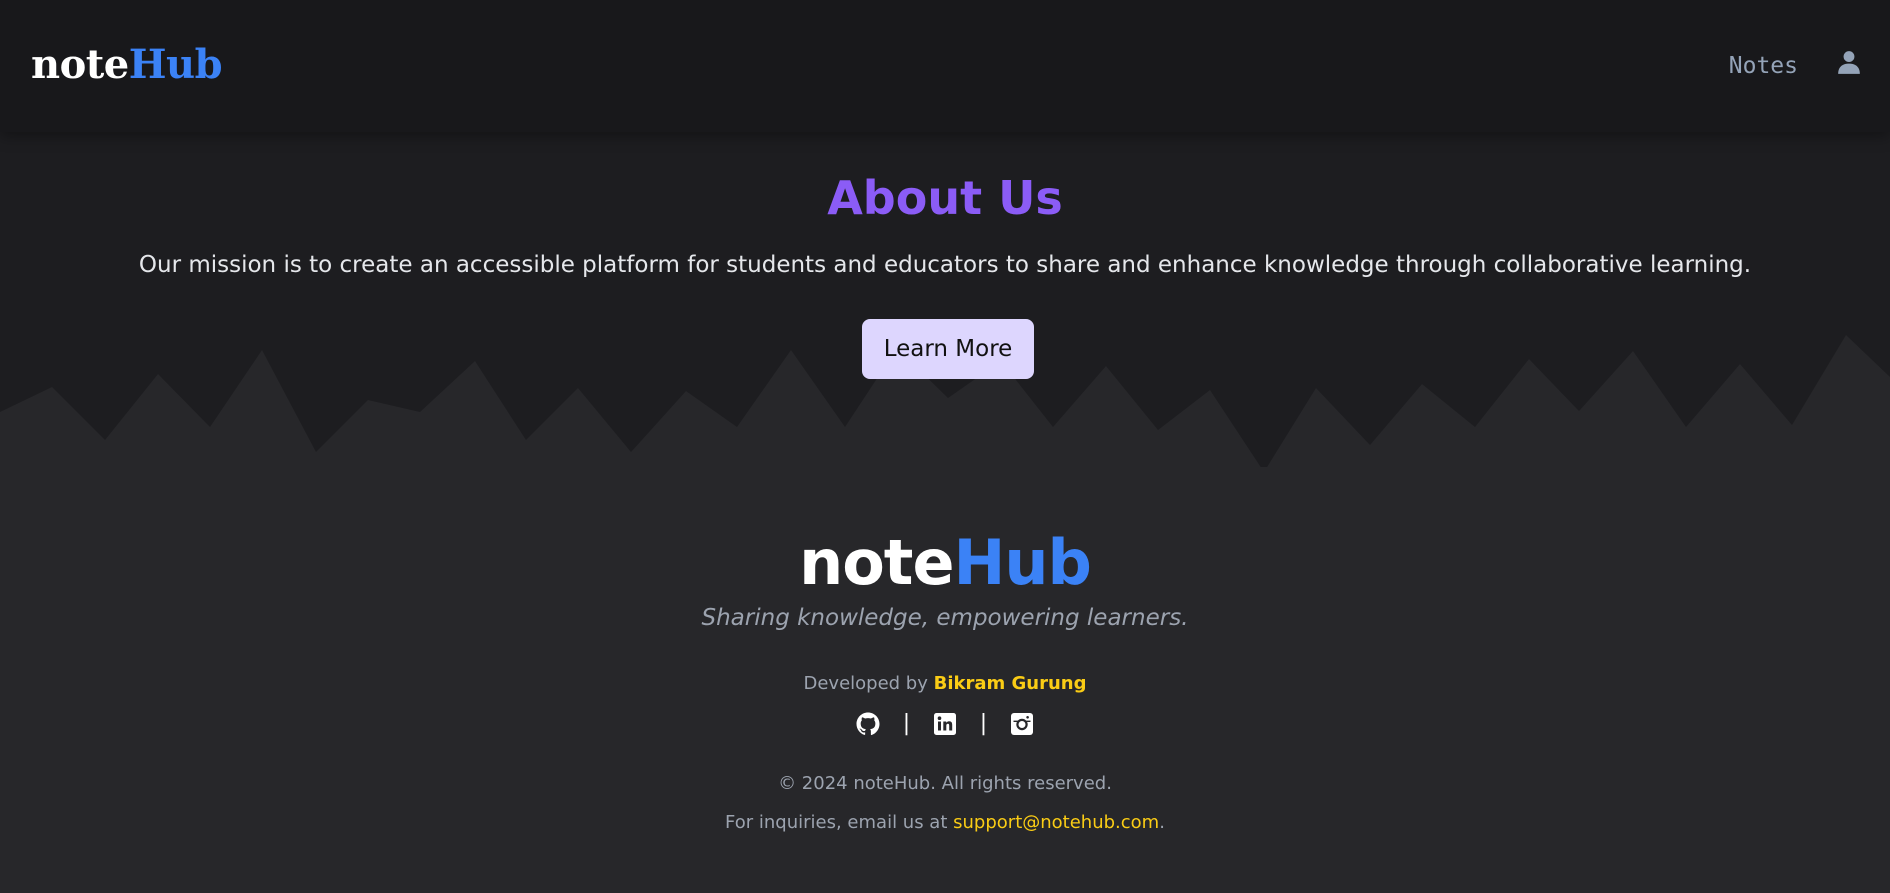 Image resolution: width=1890 pixels, height=893 pixels. I want to click on inquiry-period: ., so click(1162, 822).